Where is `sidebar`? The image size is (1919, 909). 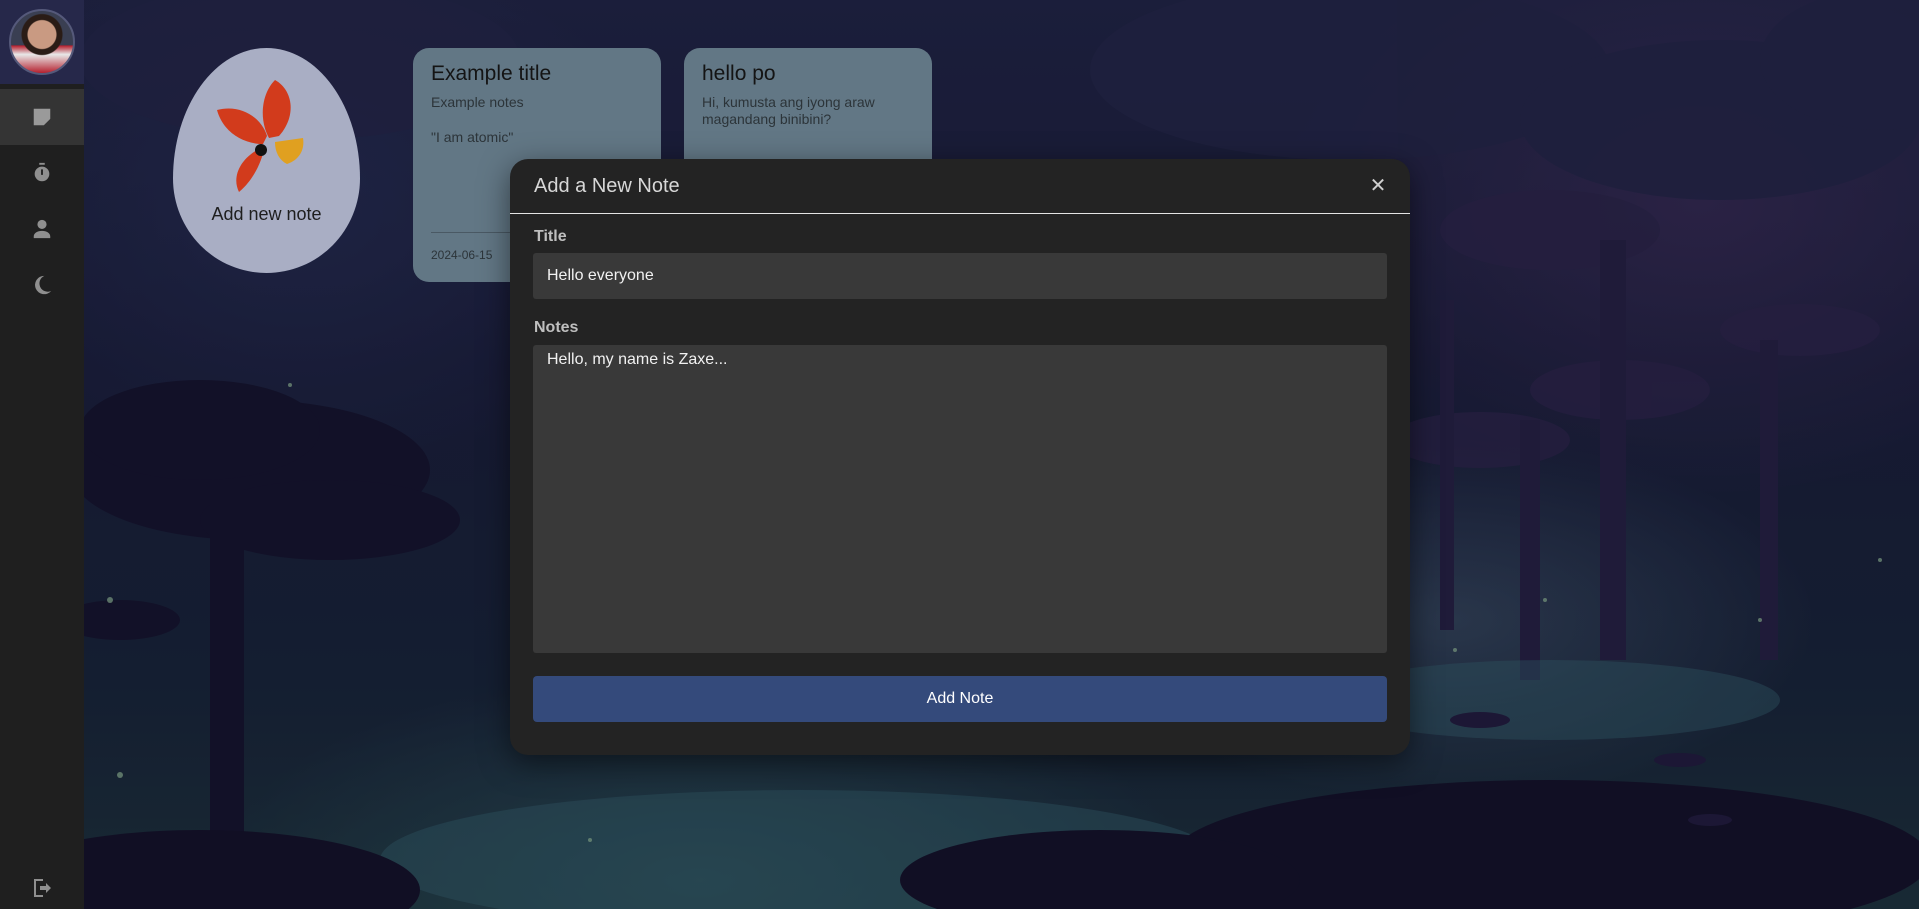
sidebar is located at coordinates (42, 454).